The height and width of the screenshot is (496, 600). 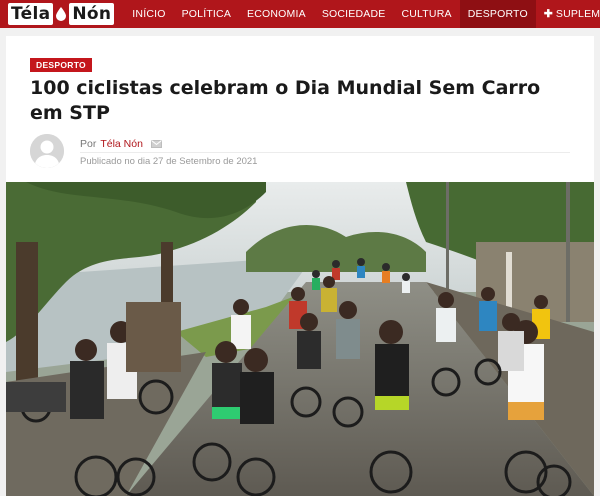 What do you see at coordinates (325, 152) in the screenshot?
I see `byline-divider` at bounding box center [325, 152].